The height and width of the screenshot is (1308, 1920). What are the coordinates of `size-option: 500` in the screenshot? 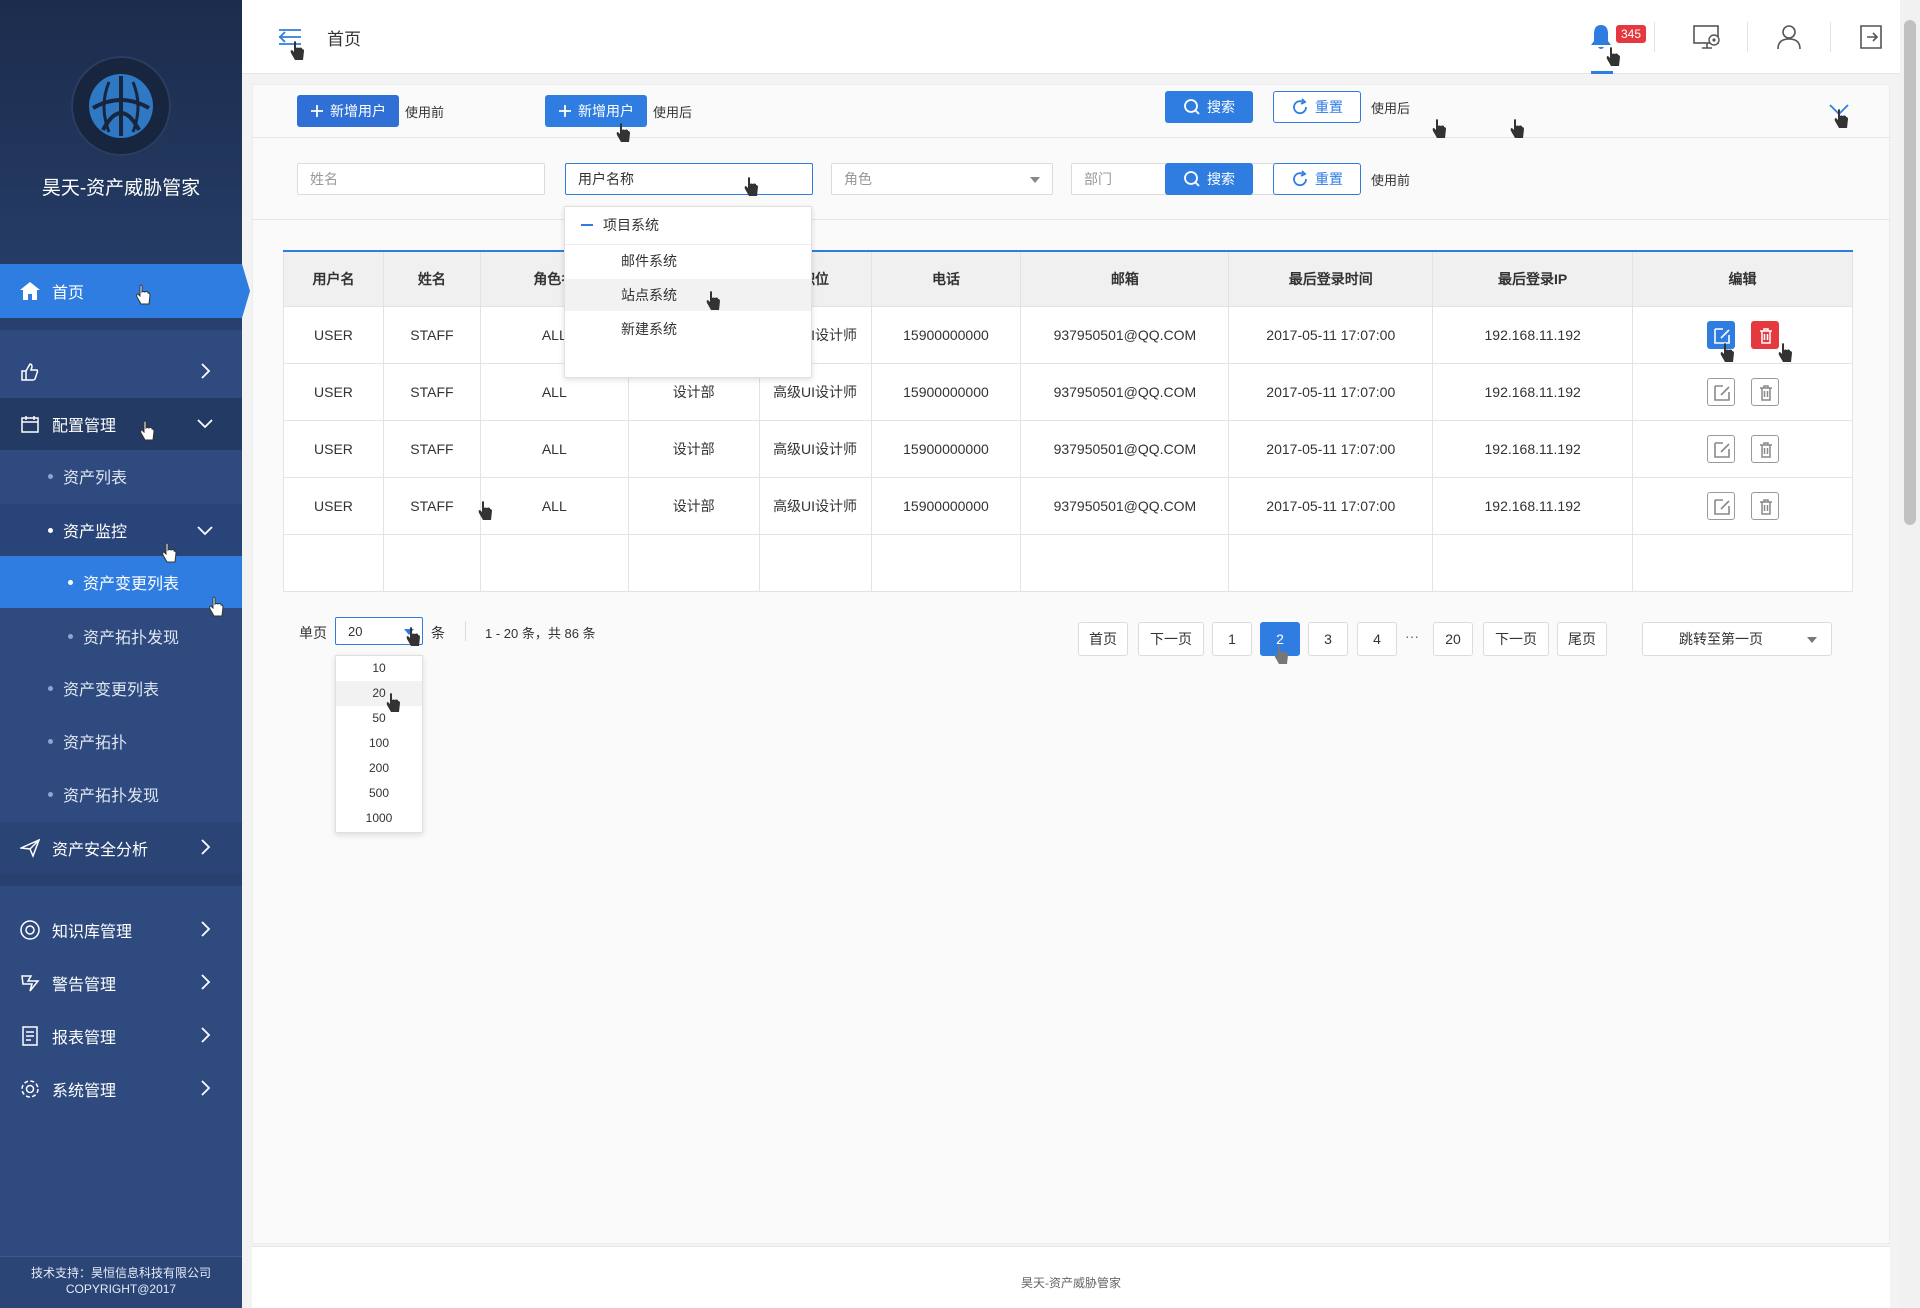 It's located at (379, 793).